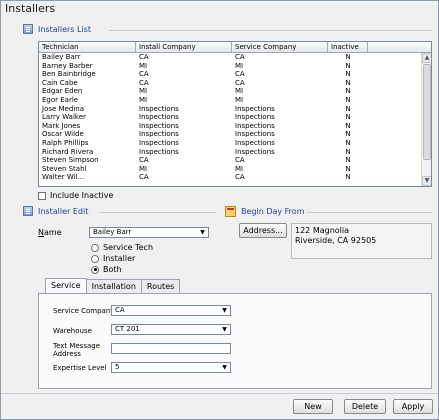 The width and height of the screenshot is (439, 420). What do you see at coordinates (230, 143) in the screenshot?
I see `table-row: Ralph Phillips Inspections Inspections N` at bounding box center [230, 143].